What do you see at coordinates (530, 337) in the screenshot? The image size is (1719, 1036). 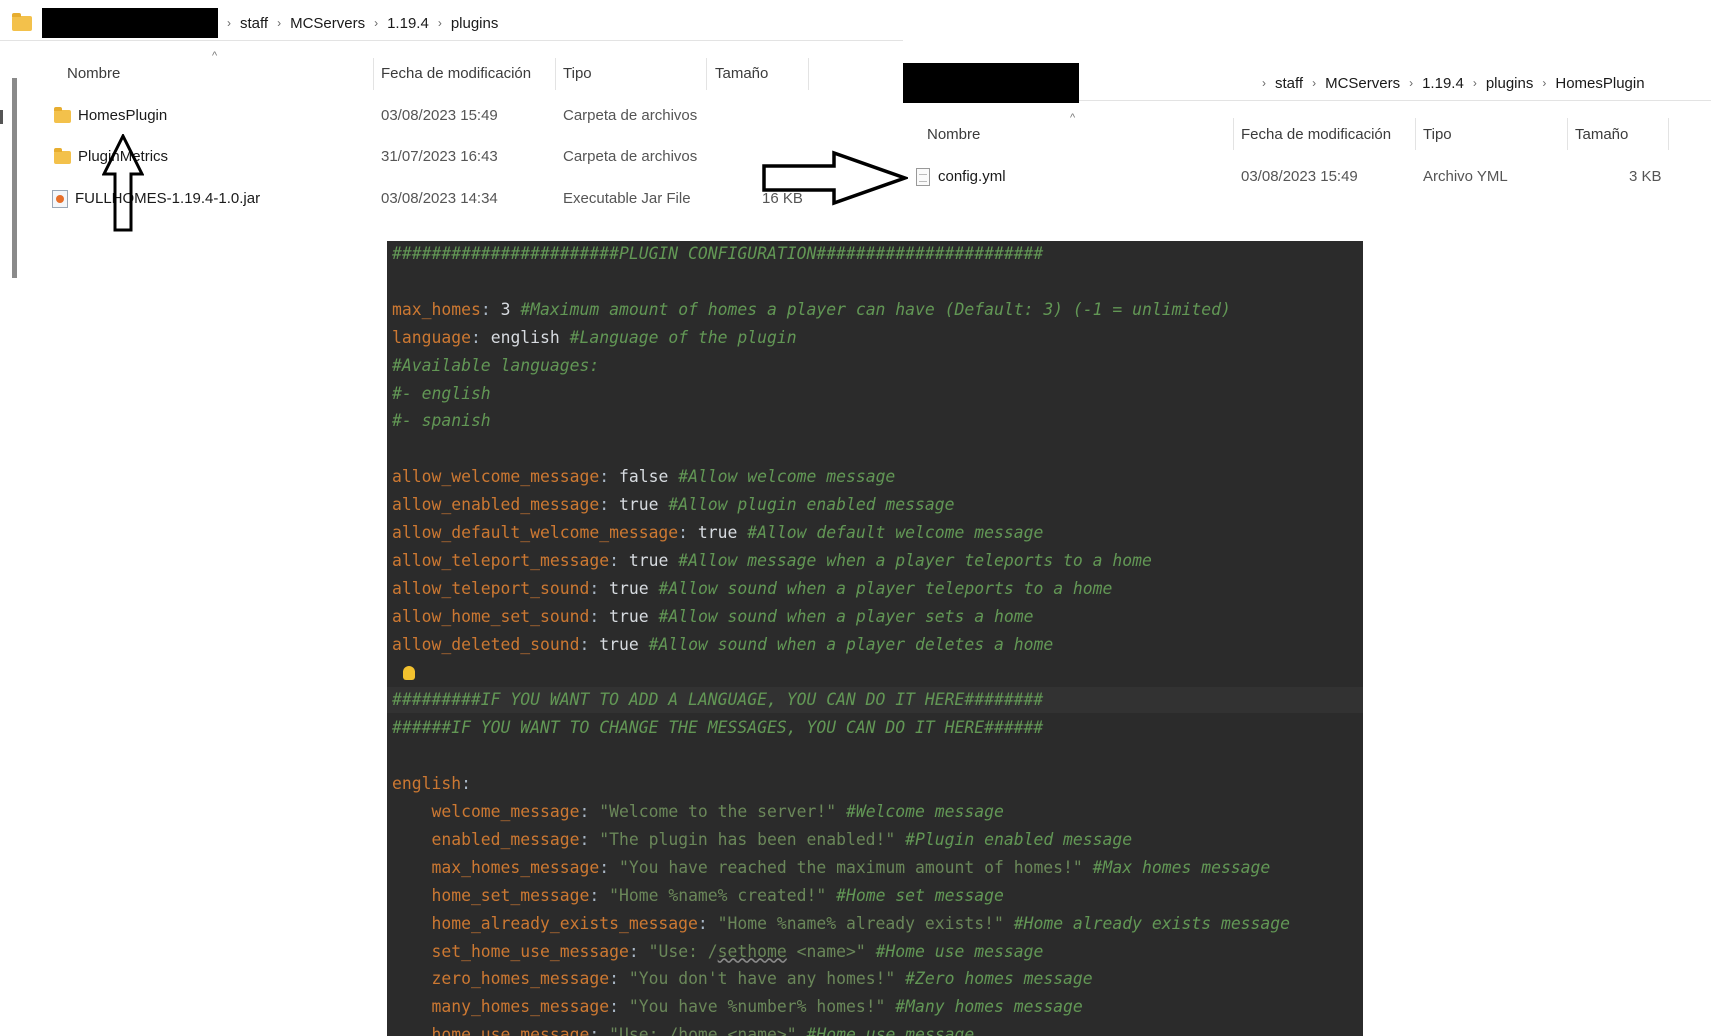 I see `code-token: english` at bounding box center [530, 337].